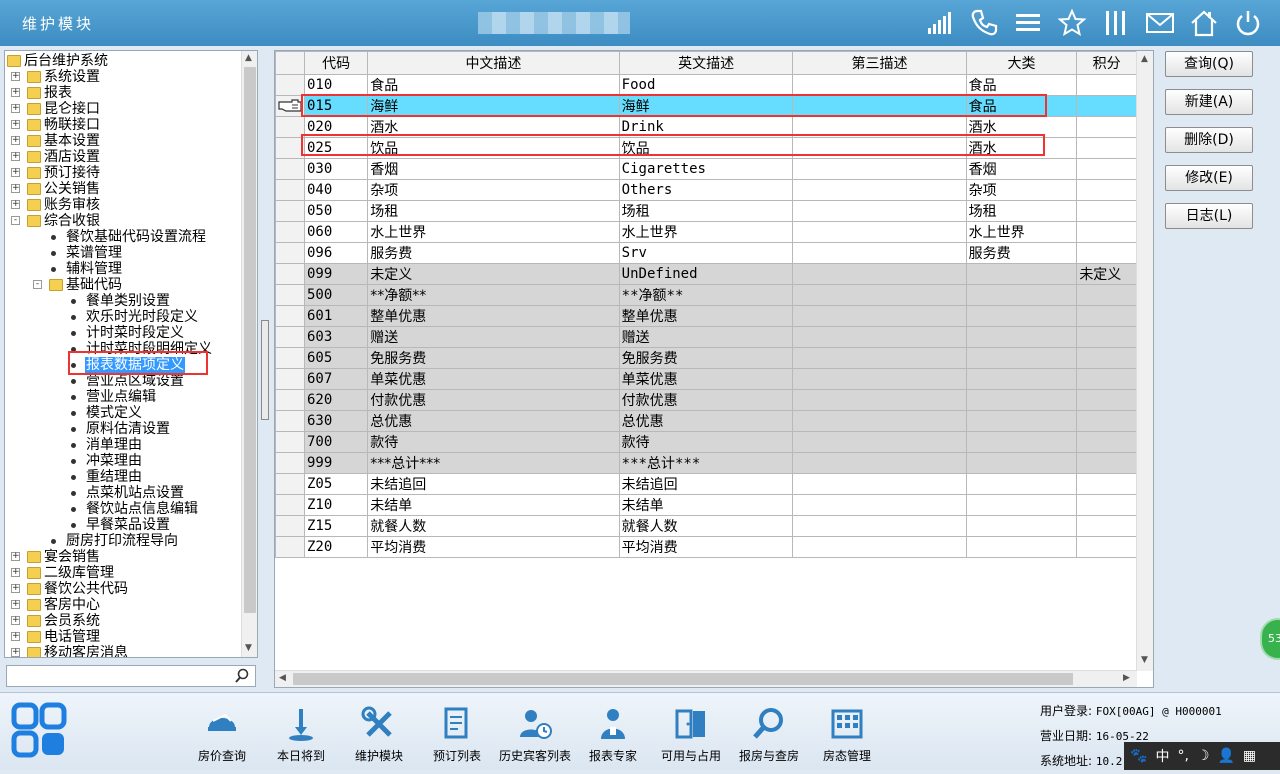  Describe the element at coordinates (493, 316) in the screenshot. I see `cell-chinese: 整单优惠` at that location.